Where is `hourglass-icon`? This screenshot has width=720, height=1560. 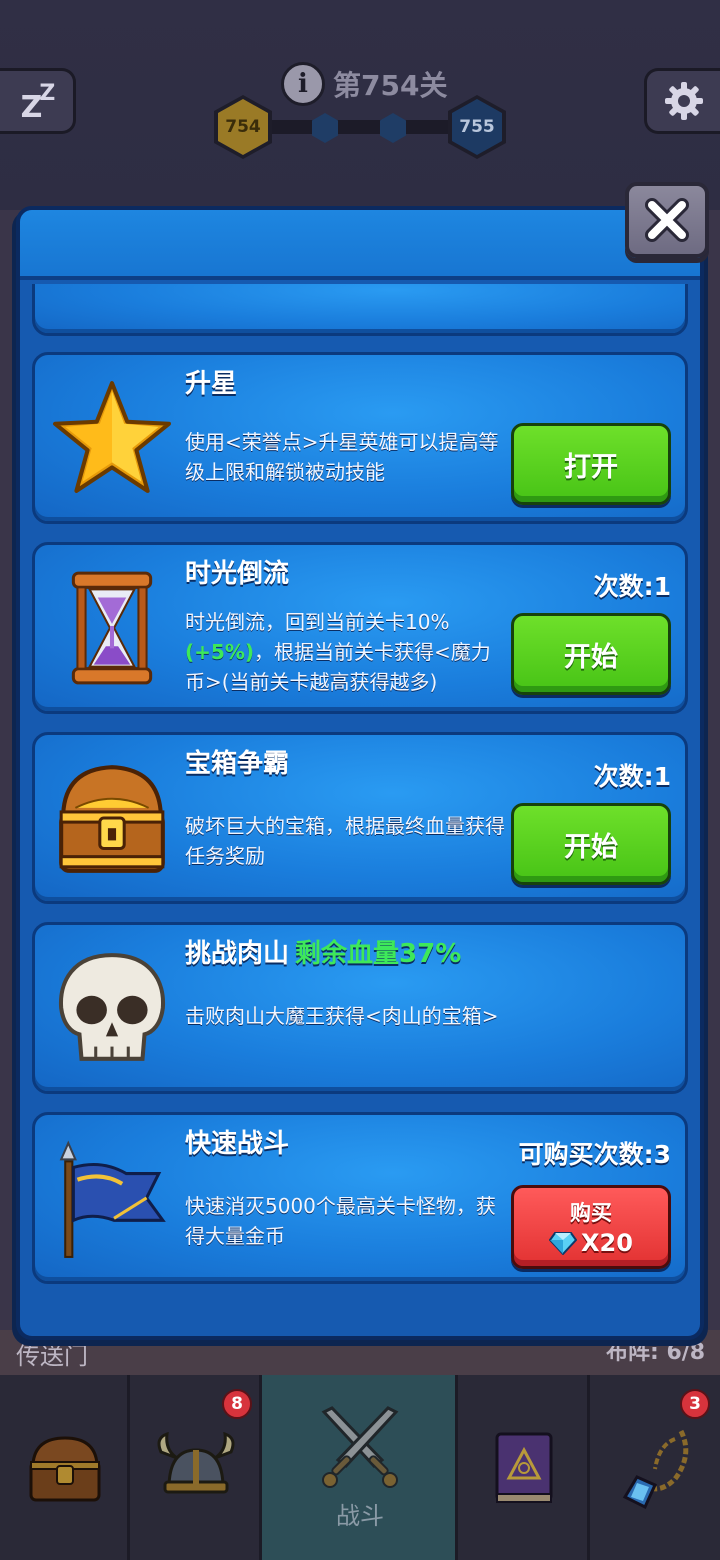 hourglass-icon is located at coordinates (112, 628).